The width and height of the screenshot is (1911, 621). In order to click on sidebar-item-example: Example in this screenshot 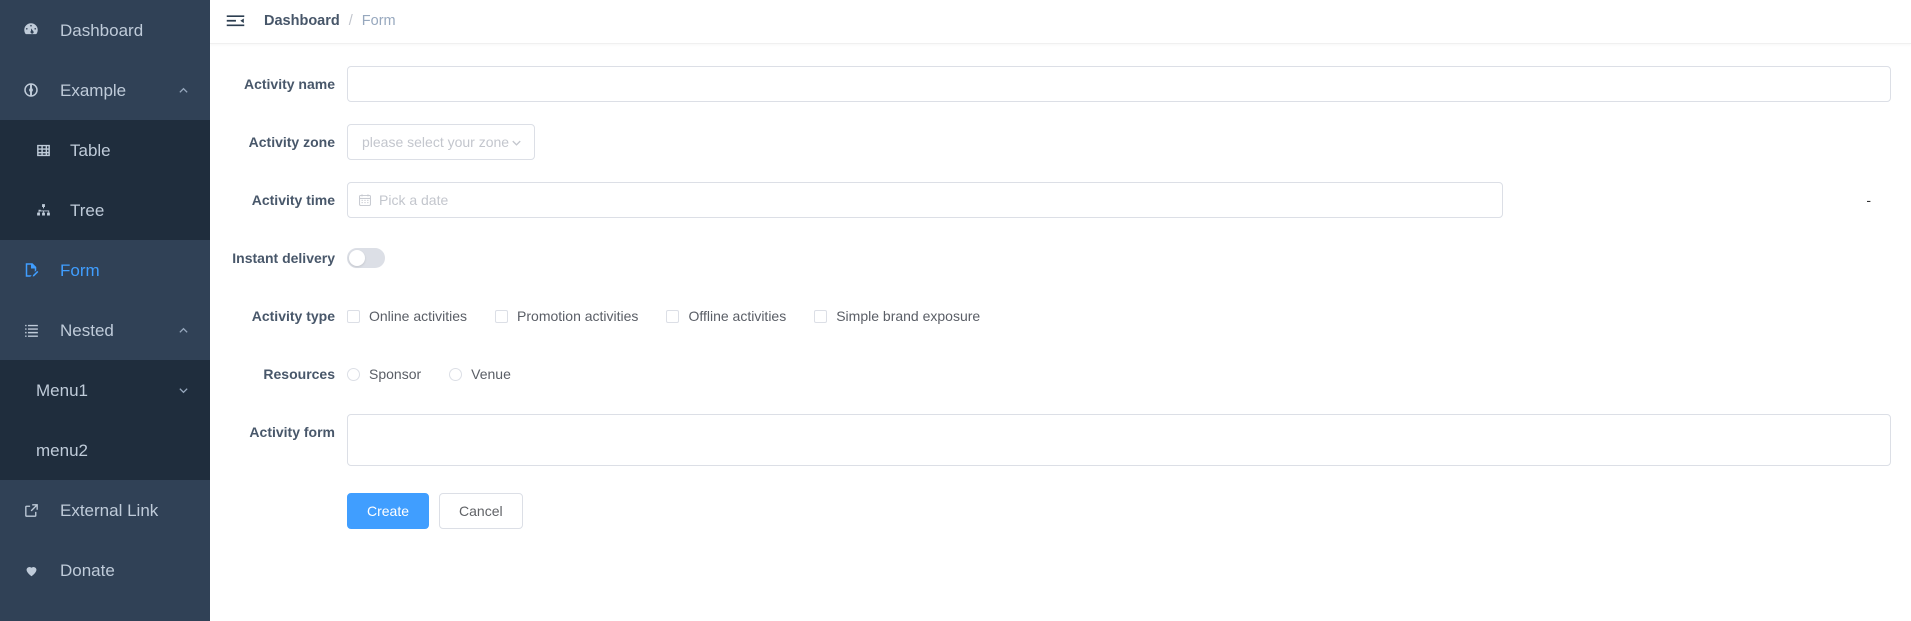, I will do `click(105, 90)`.